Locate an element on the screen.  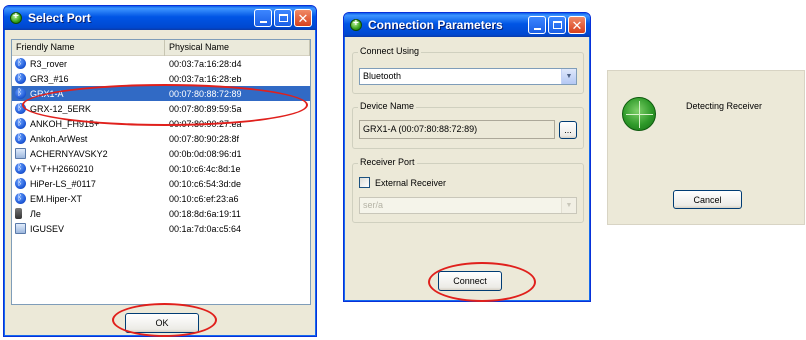
table-row: Лe 00:18:8d:6a:19:11 is located at coordinates (161, 213).